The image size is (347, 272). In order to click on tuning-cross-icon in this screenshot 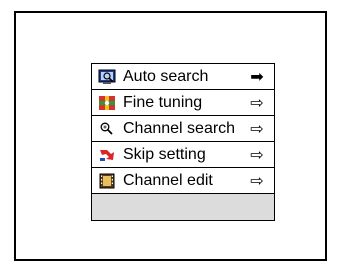, I will do `click(107, 103)`.